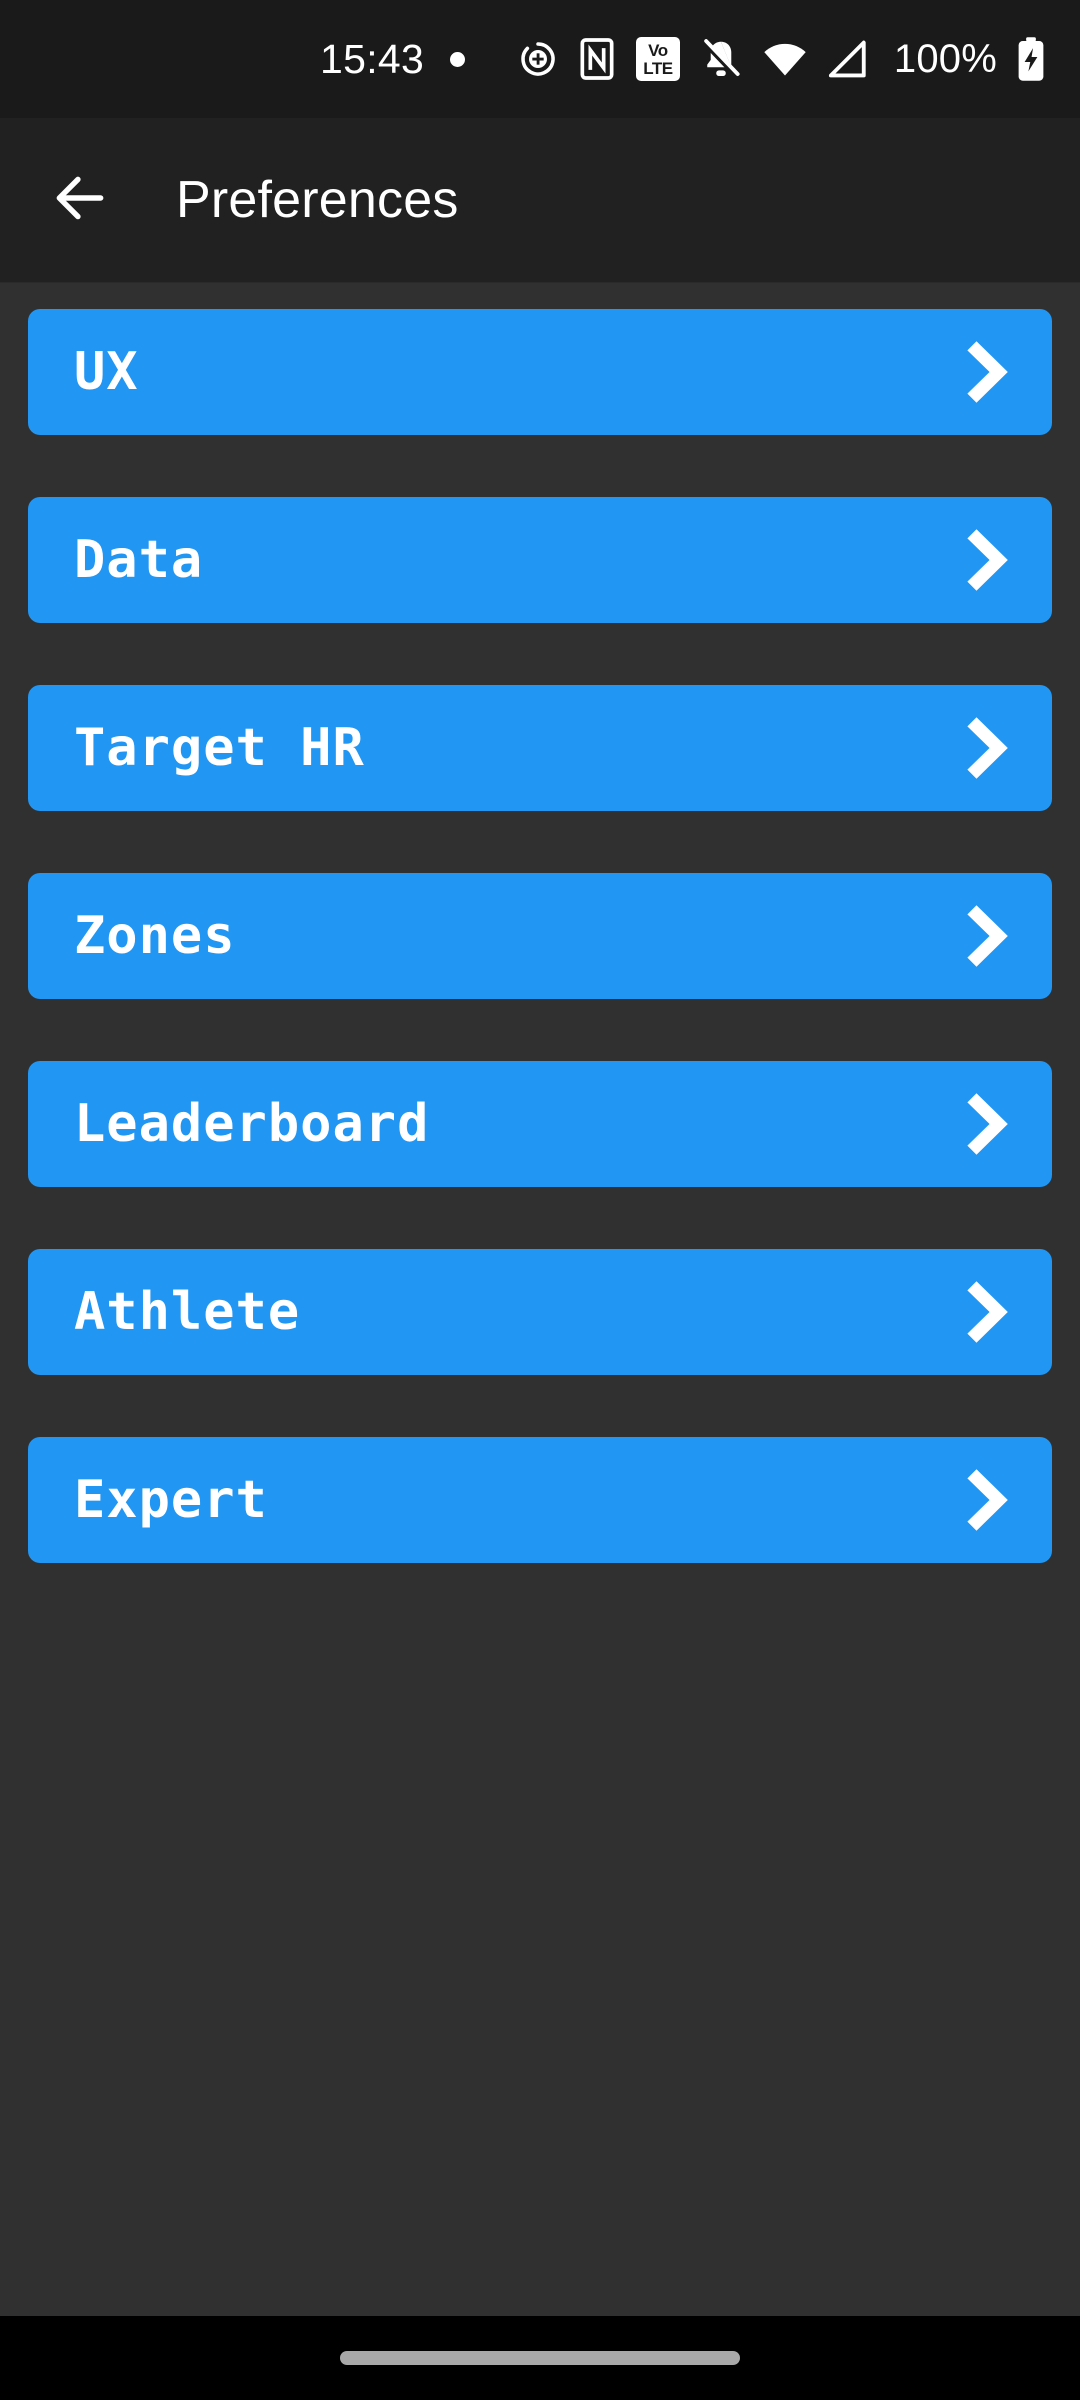 The width and height of the screenshot is (1080, 2400). I want to click on preference-label: Zones, so click(155, 936).